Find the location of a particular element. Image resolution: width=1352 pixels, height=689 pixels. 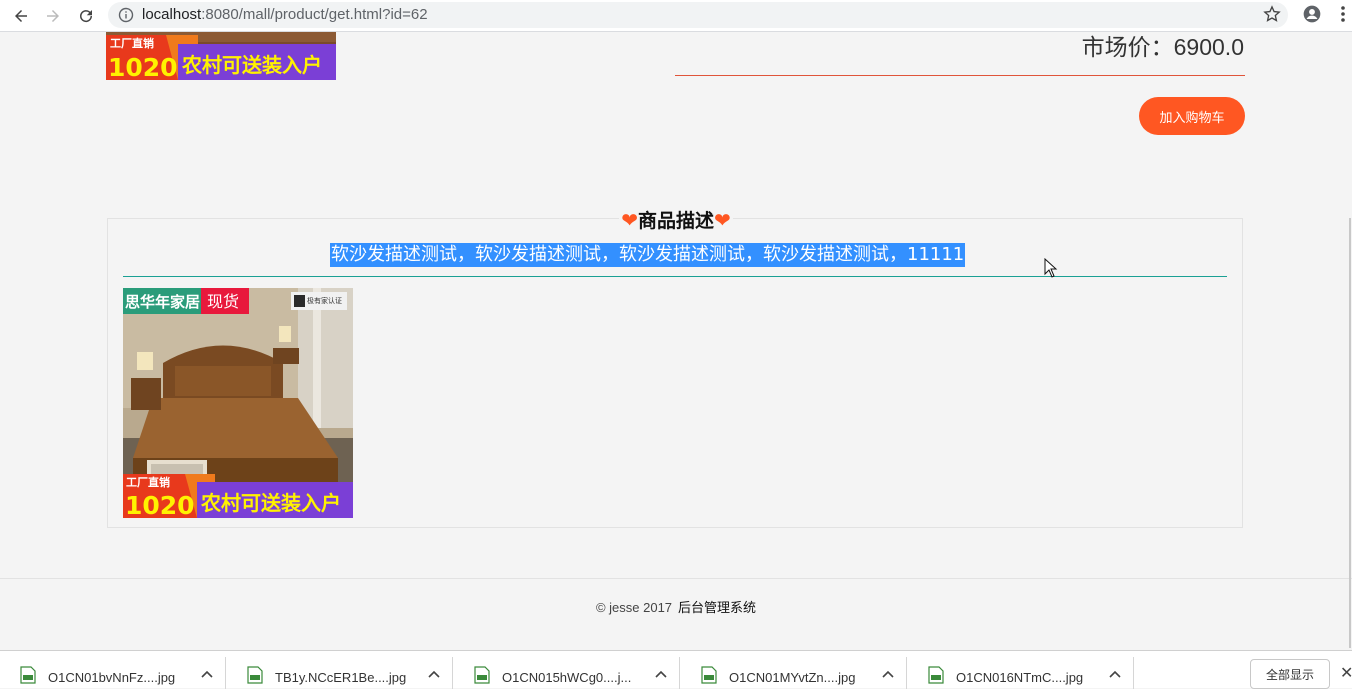

image-slogan: 农村可送装入户 is located at coordinates (270, 503).